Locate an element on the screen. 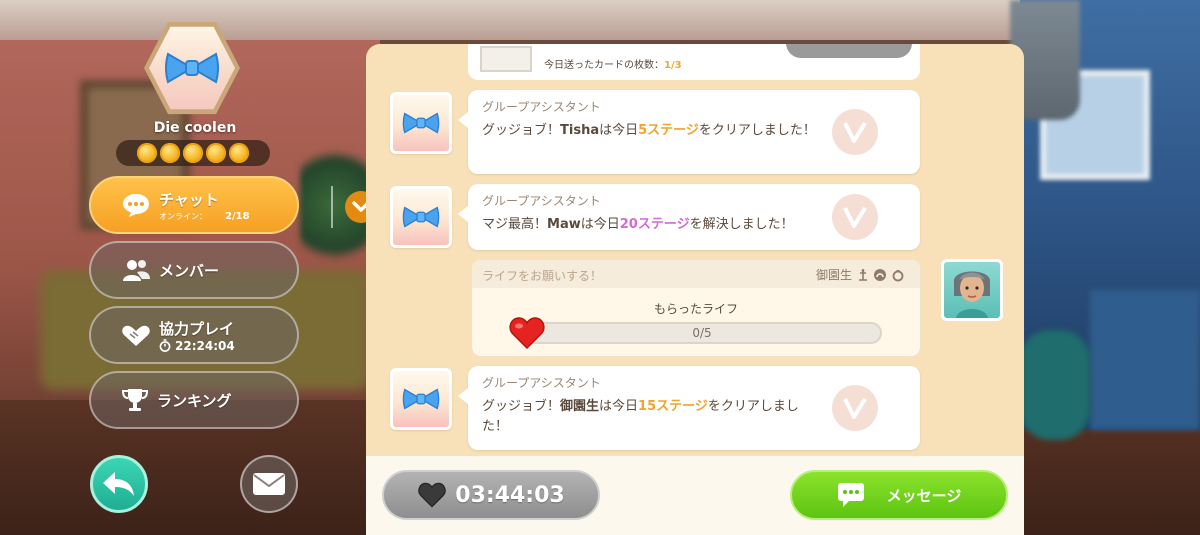 The image size is (1200, 535). team-rank-stars is located at coordinates (193, 153).